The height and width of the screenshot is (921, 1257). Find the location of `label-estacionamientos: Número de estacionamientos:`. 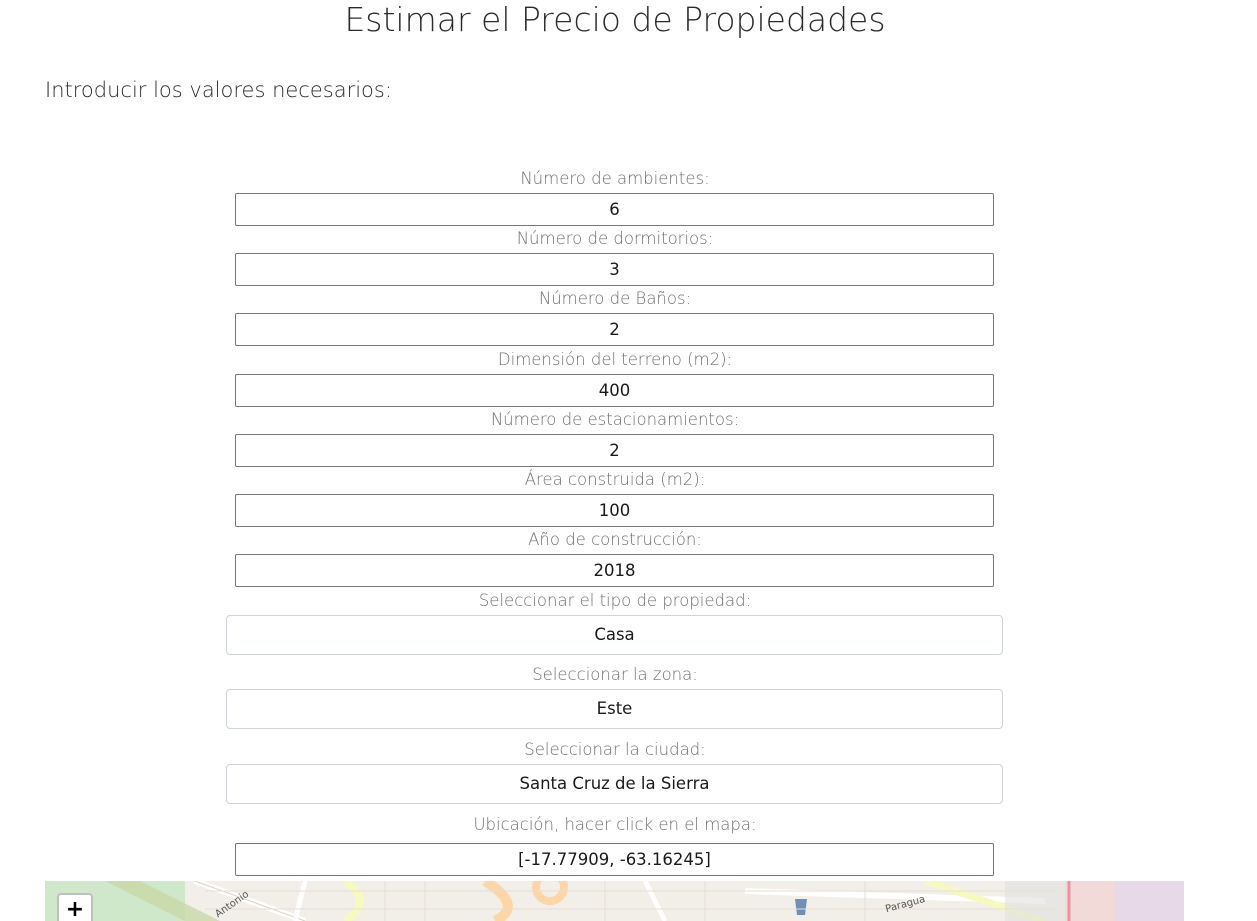

label-estacionamientos: Número de estacionamientos: is located at coordinates (615, 419).